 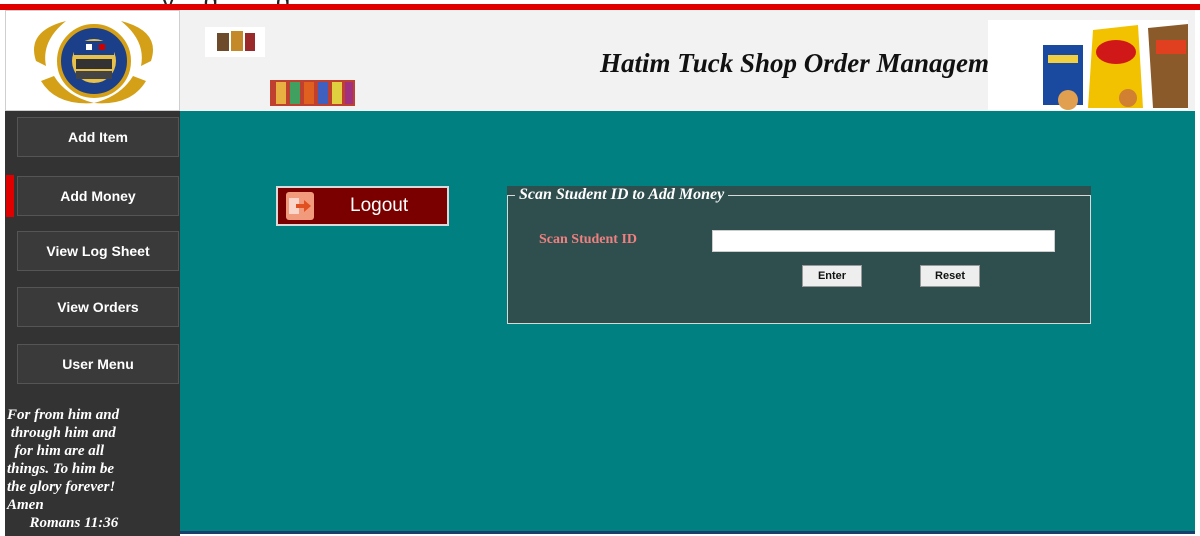 What do you see at coordinates (98, 196) in the screenshot?
I see `sidebar-item-label: Add Money` at bounding box center [98, 196].